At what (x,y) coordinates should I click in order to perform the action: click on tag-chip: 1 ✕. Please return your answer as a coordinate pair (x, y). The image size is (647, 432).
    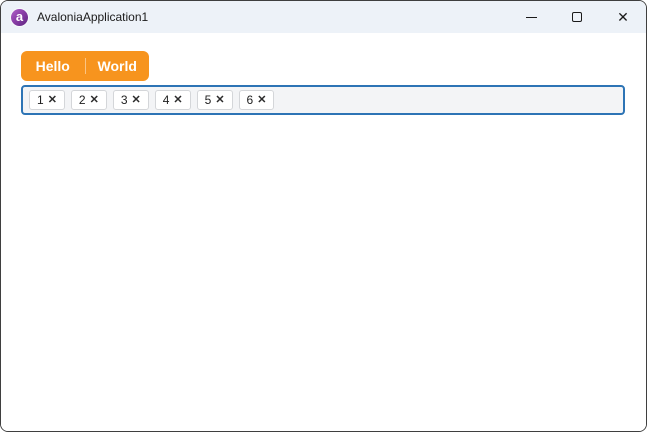
    Looking at the image, I should click on (47, 100).